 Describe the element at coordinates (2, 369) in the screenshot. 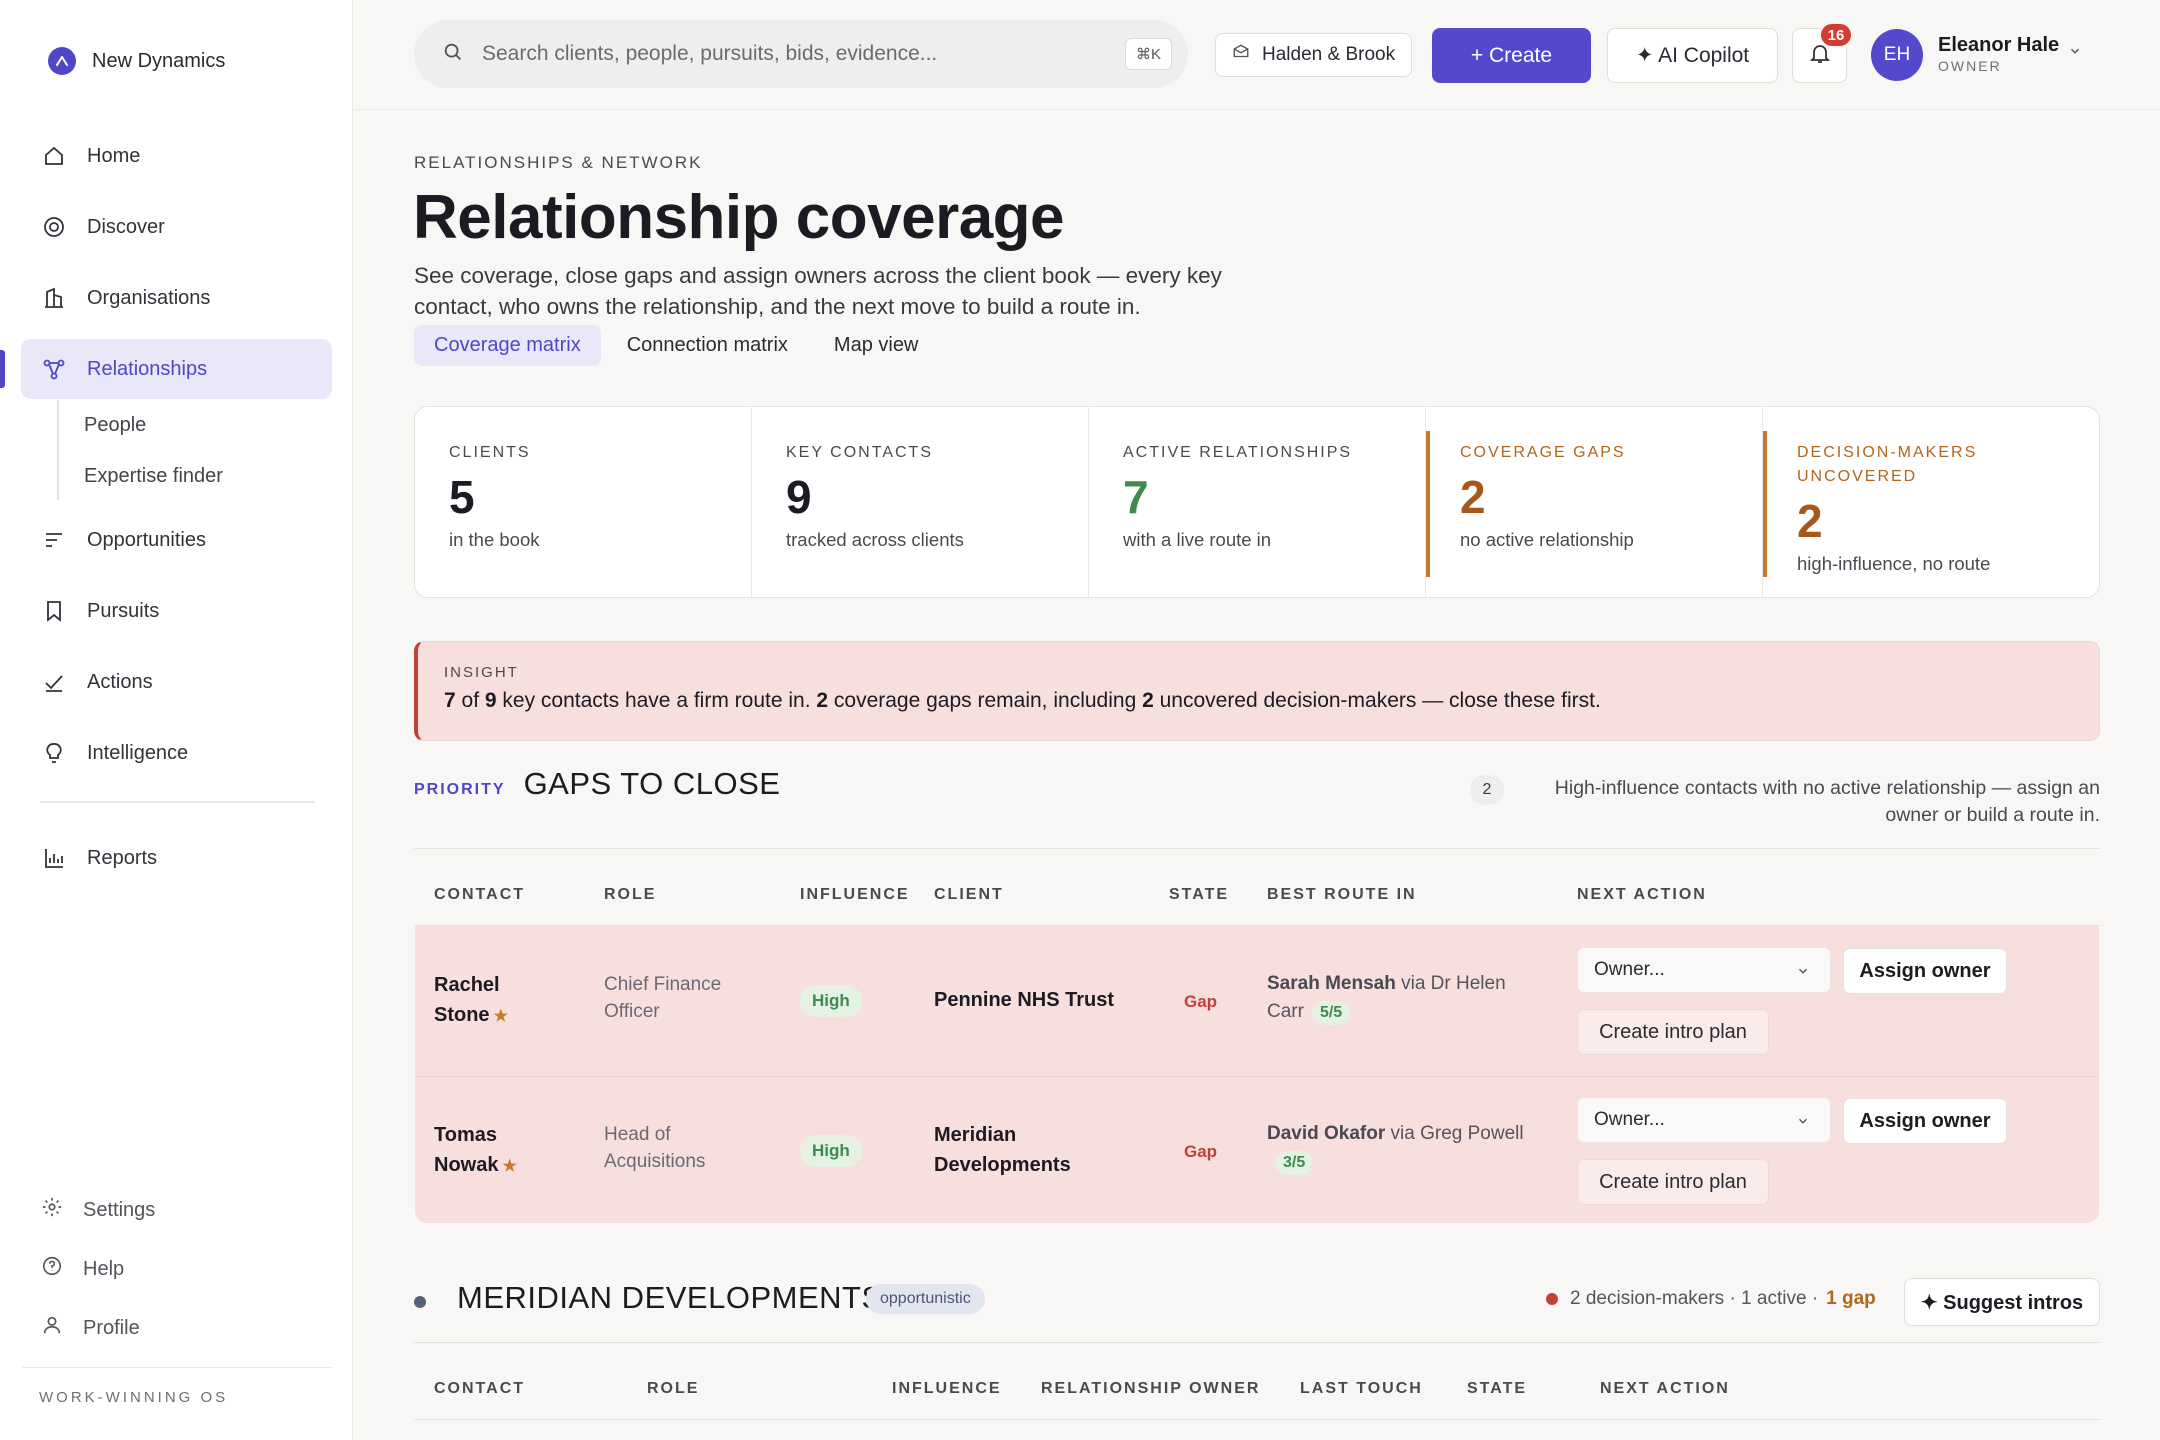

I see `active-indicator` at that location.